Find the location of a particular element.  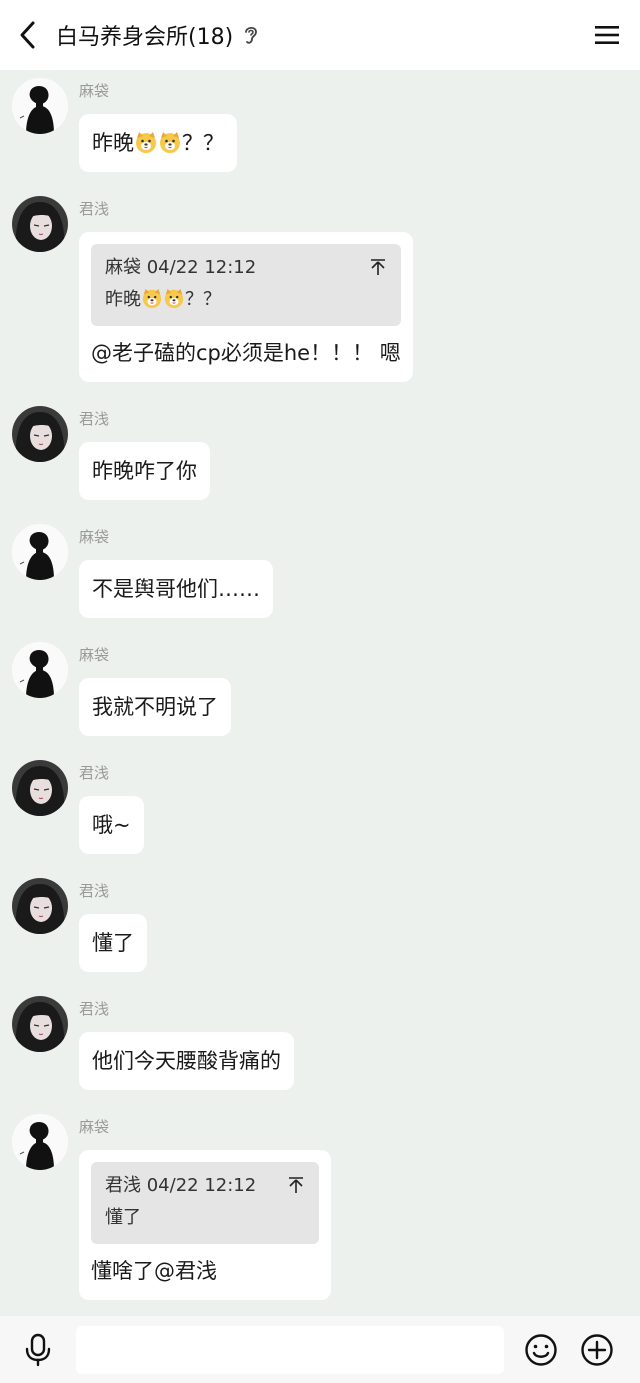

message-bubble: 昨晚 ？？ is located at coordinates (158, 143).